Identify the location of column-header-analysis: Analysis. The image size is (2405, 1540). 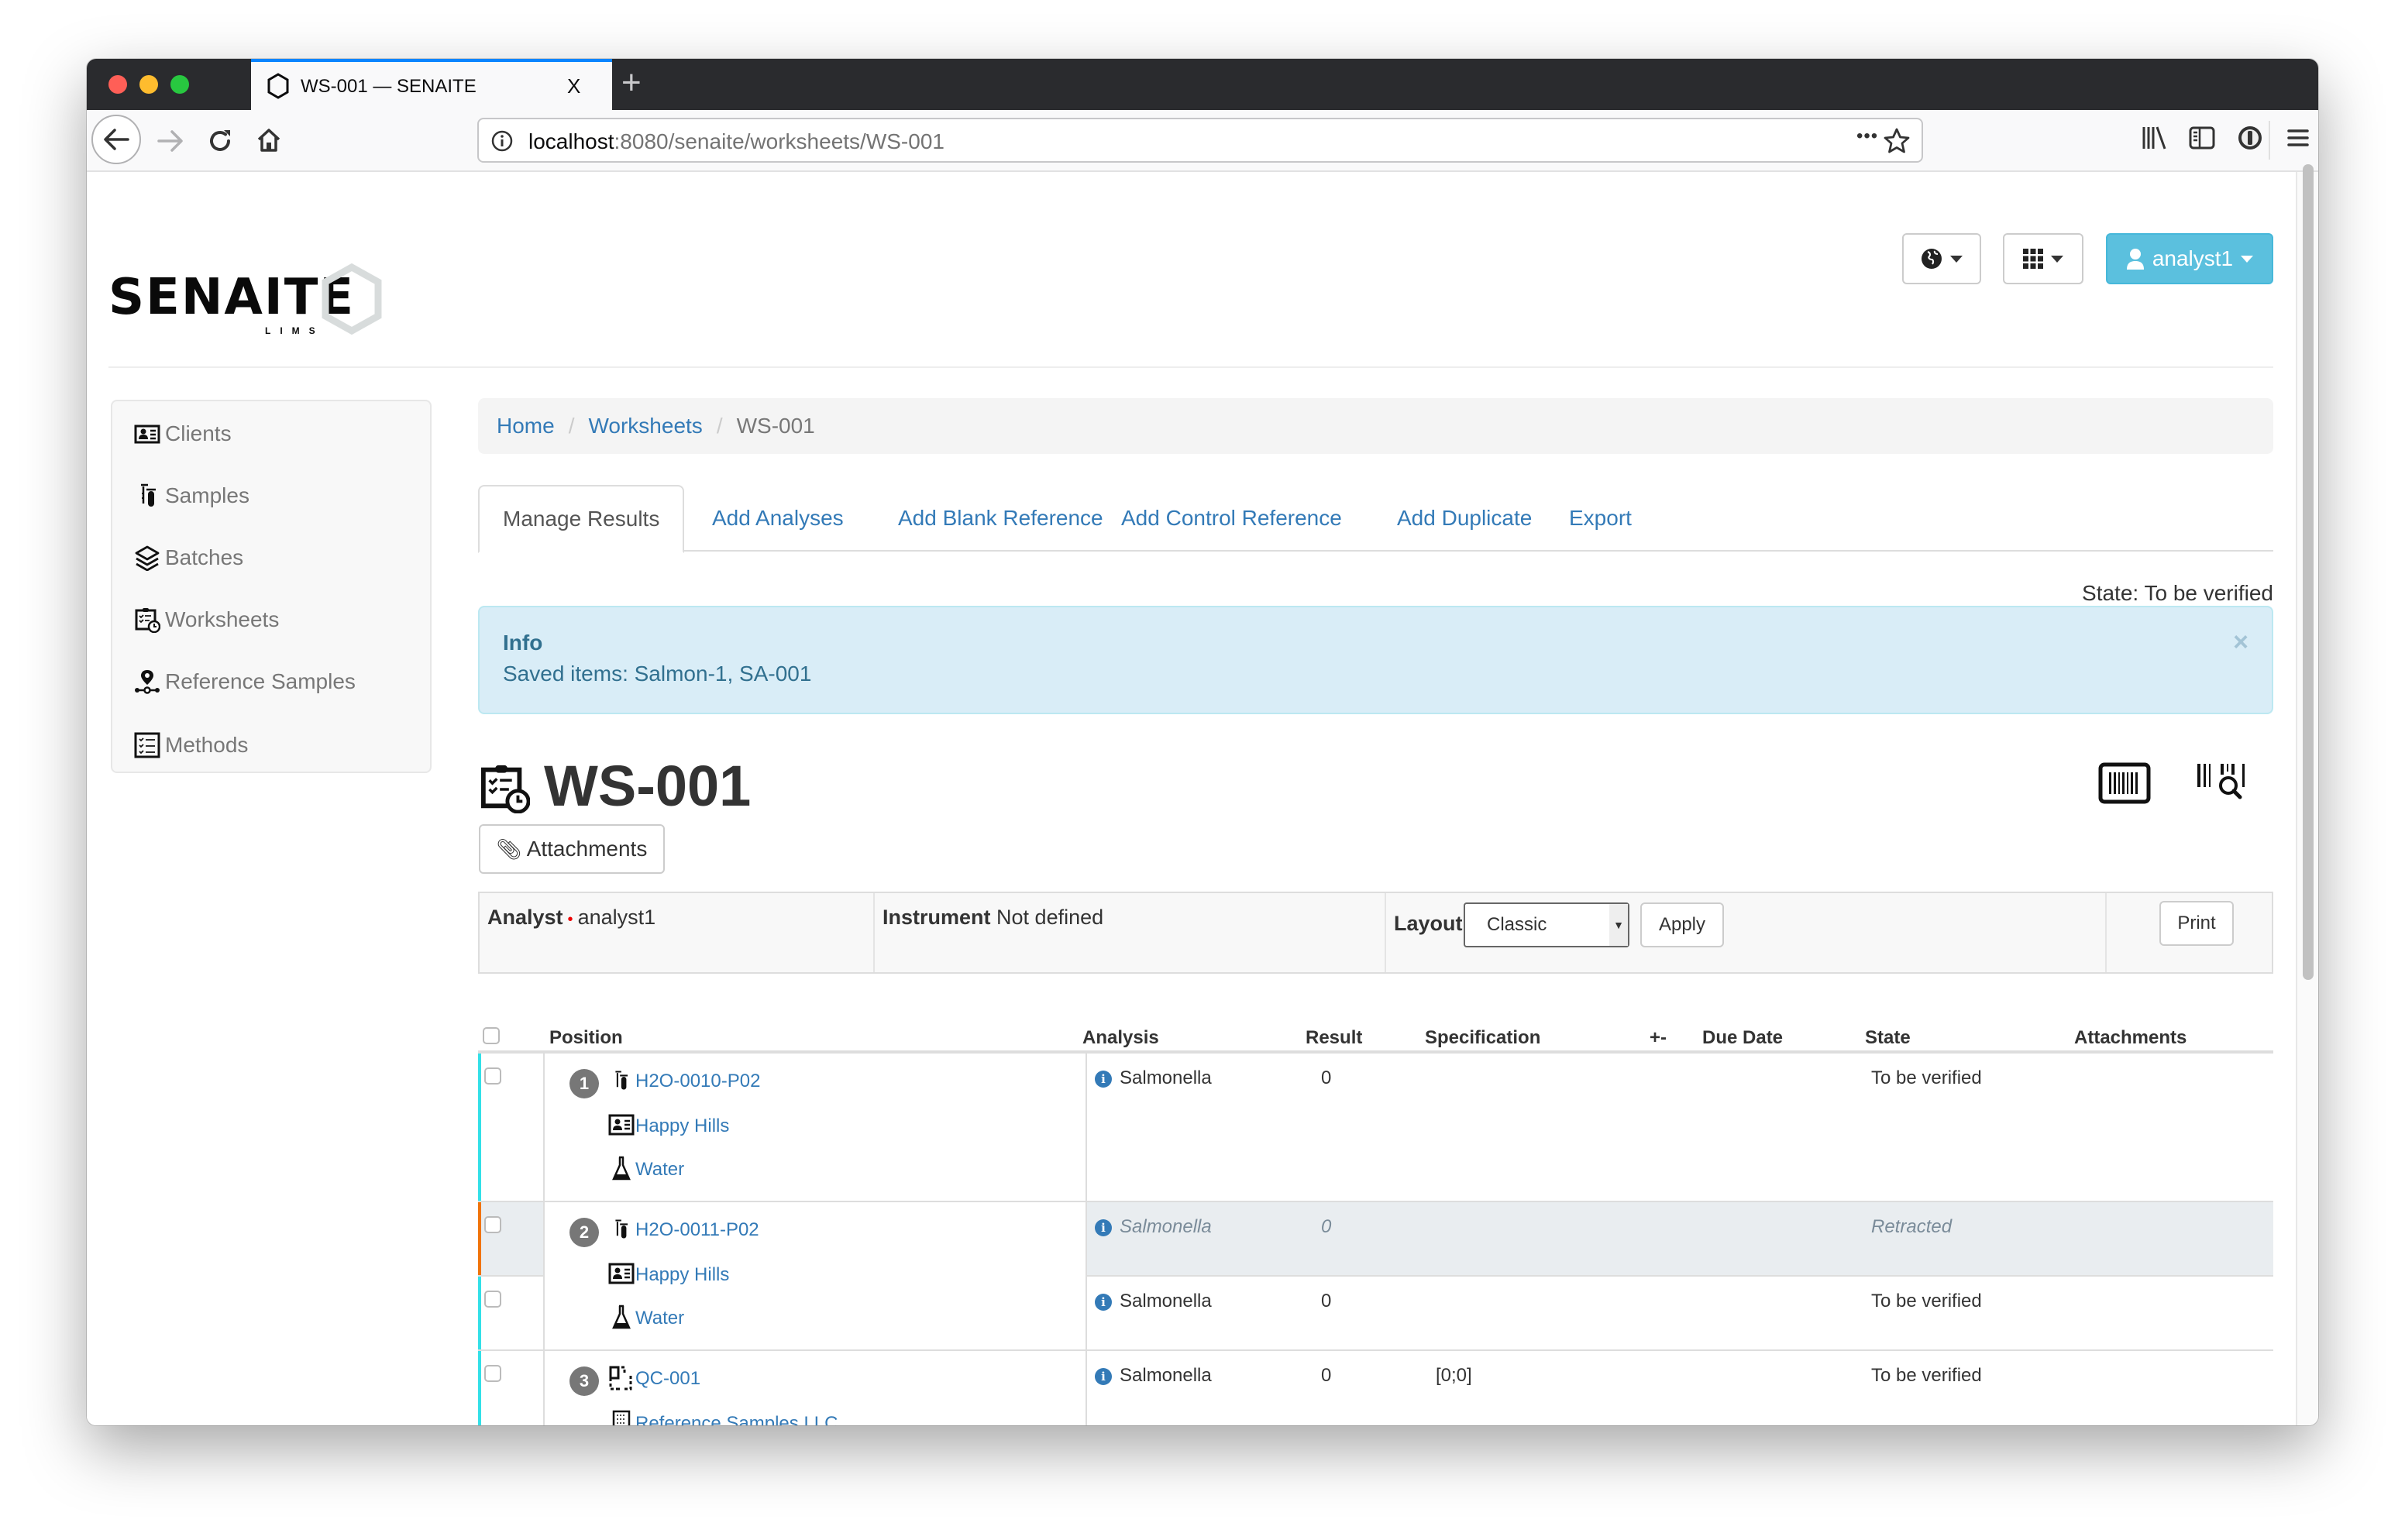
(1120, 1038).